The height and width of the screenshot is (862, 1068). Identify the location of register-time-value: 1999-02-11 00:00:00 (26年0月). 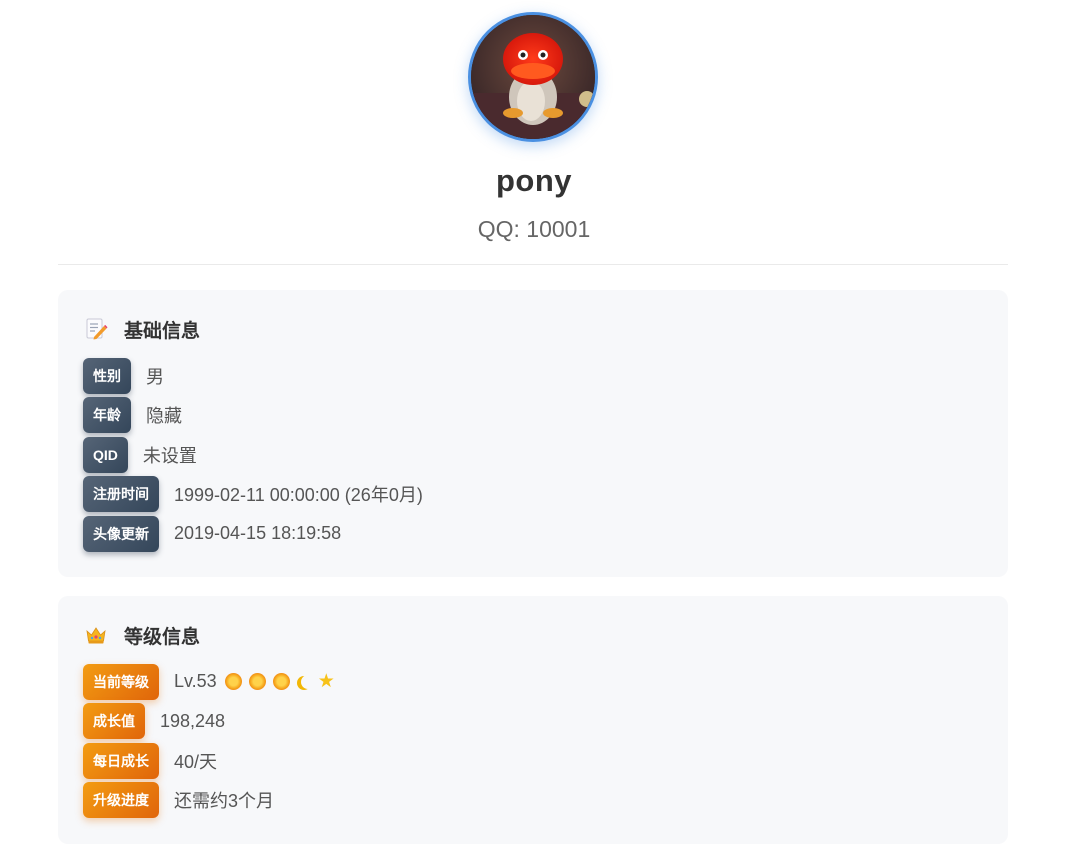
(298, 495).